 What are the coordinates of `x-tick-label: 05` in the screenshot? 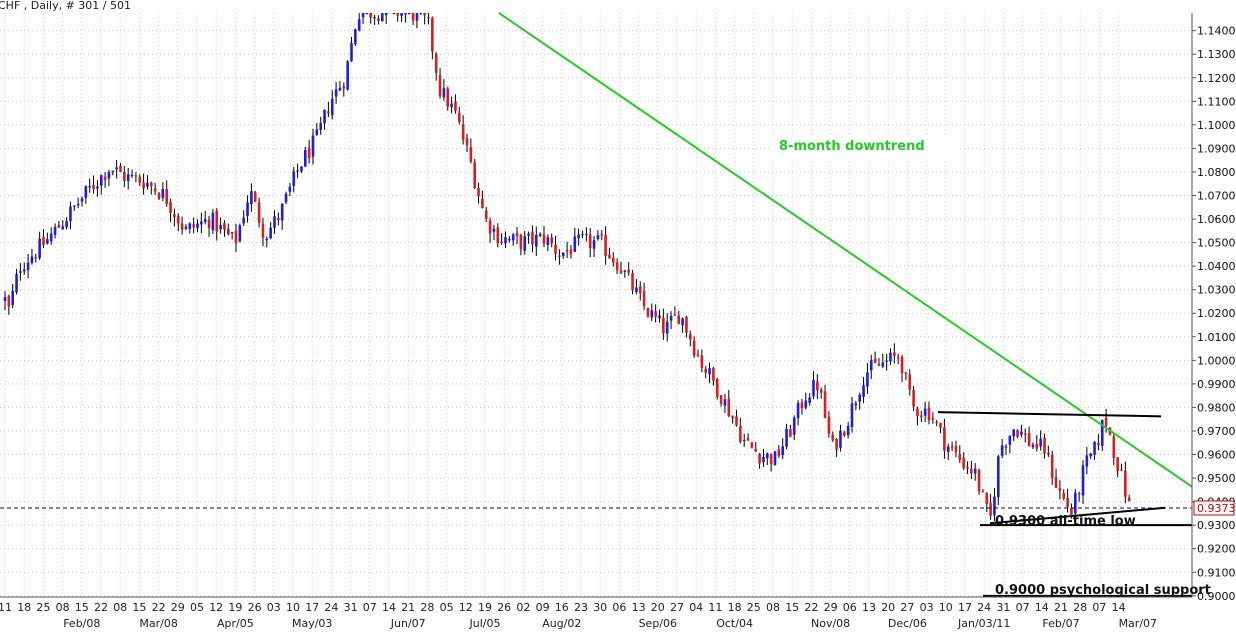 It's located at (197, 607).